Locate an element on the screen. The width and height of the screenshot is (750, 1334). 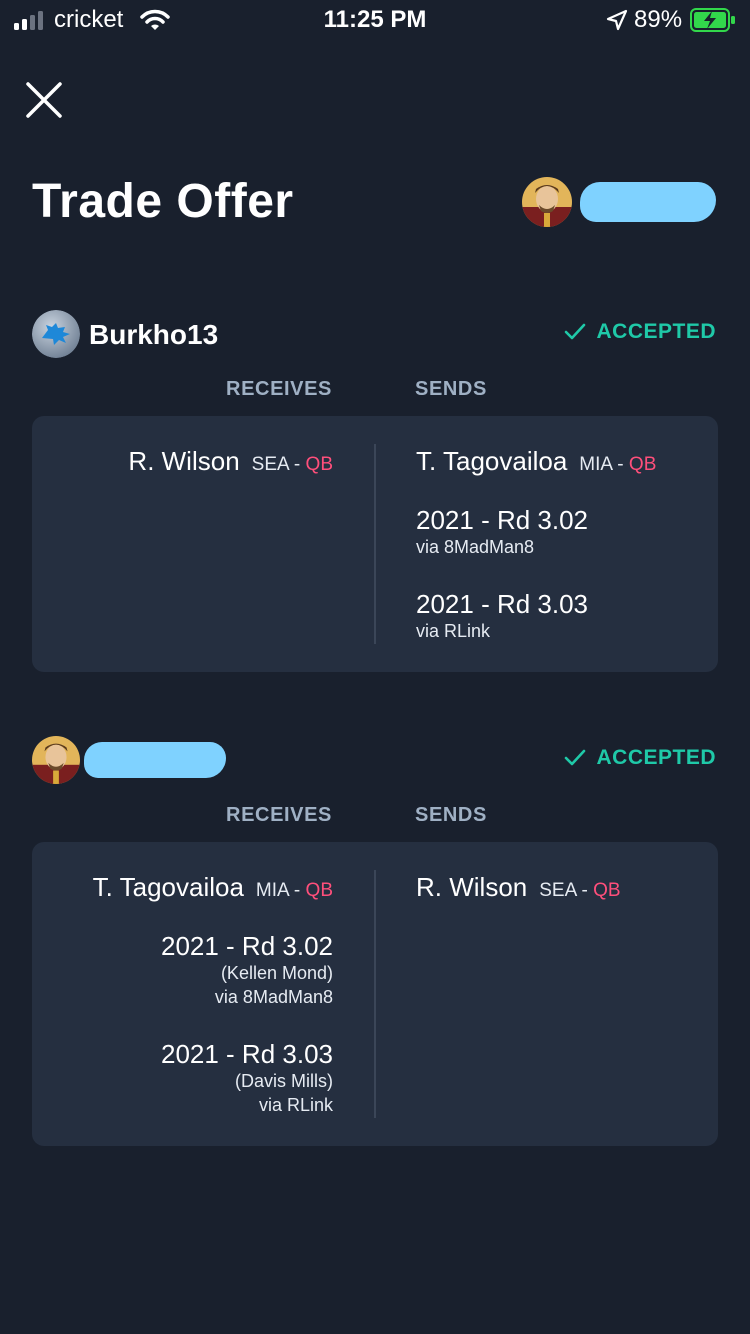
draft-pick-item: 2021 - Rd 3.02 via 8MadMan8 is located at coordinates (536, 532).